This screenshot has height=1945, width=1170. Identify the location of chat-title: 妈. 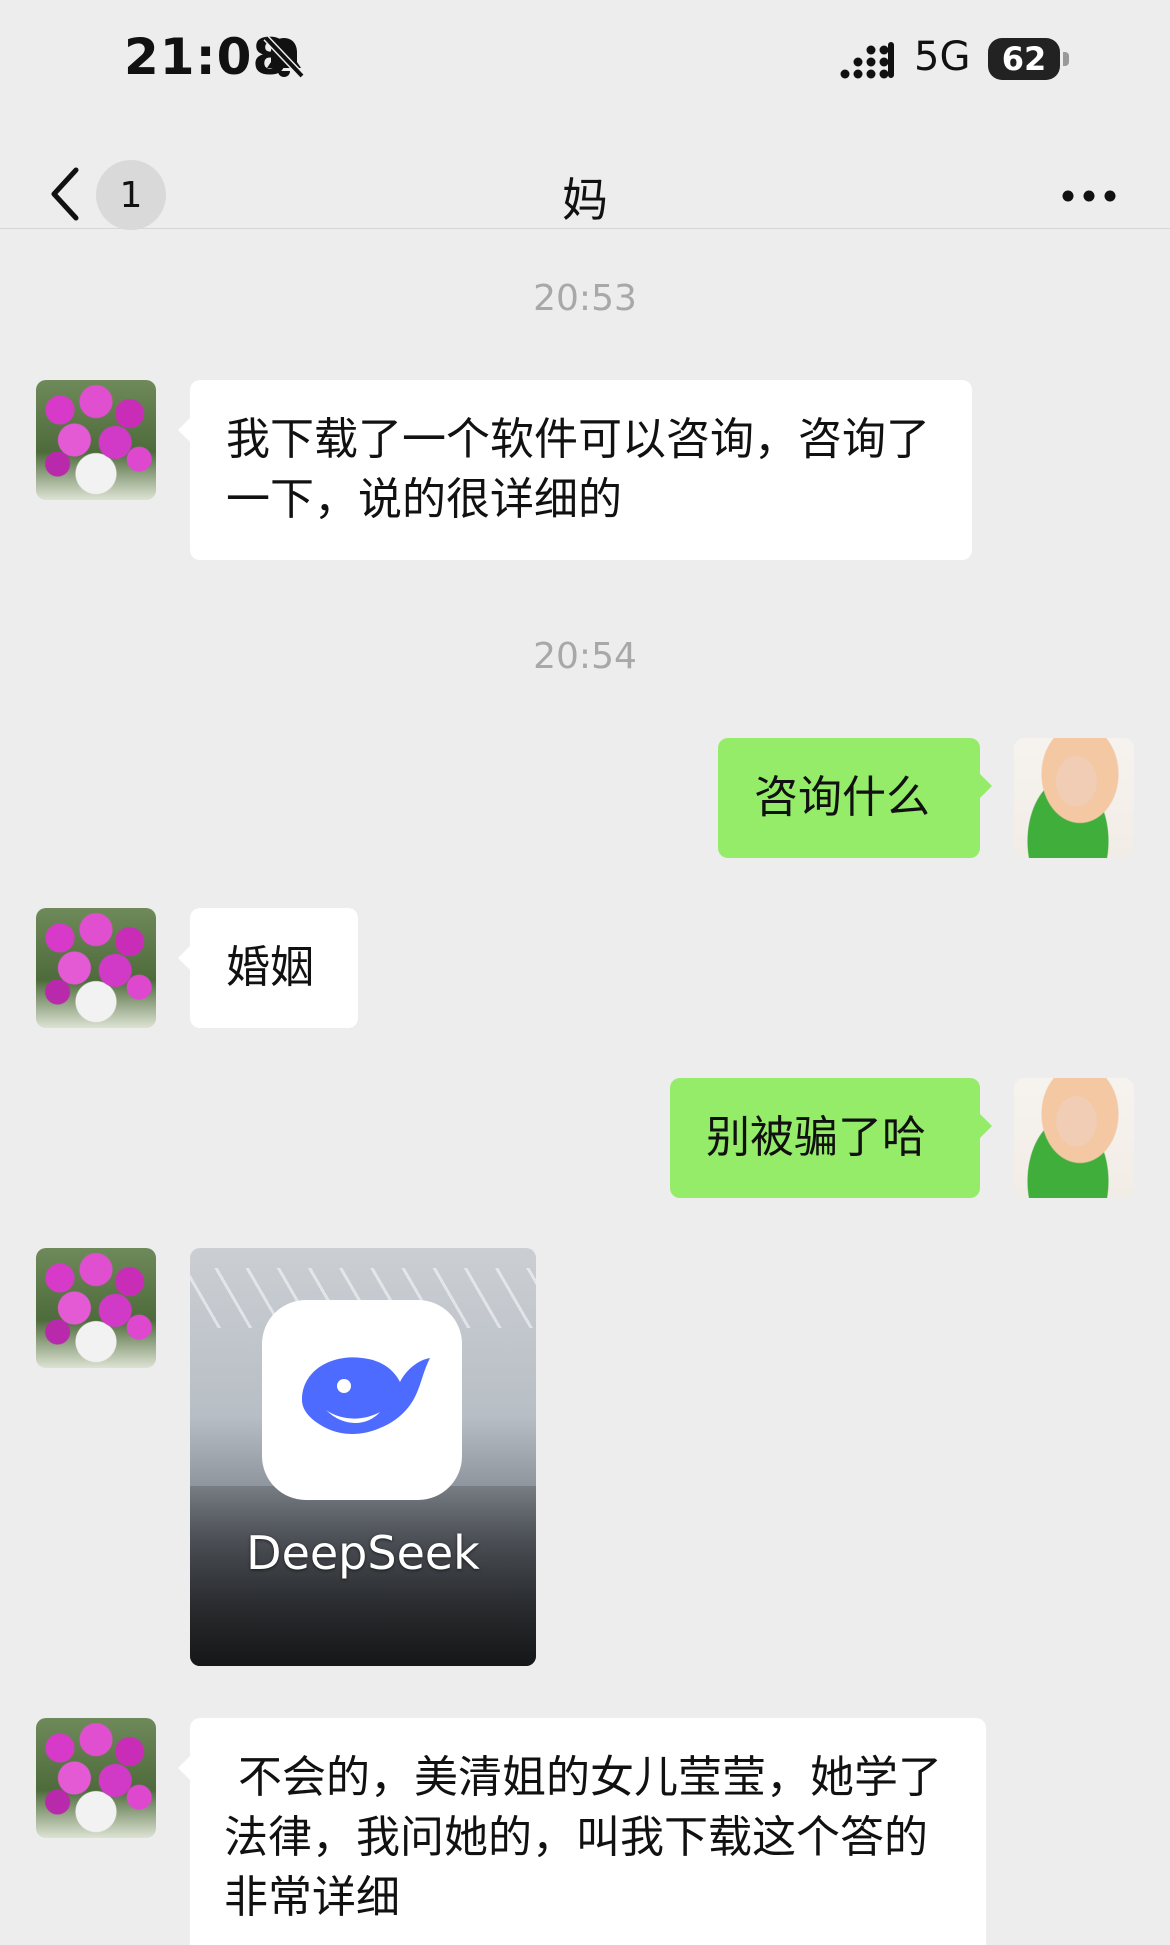
(585, 200).